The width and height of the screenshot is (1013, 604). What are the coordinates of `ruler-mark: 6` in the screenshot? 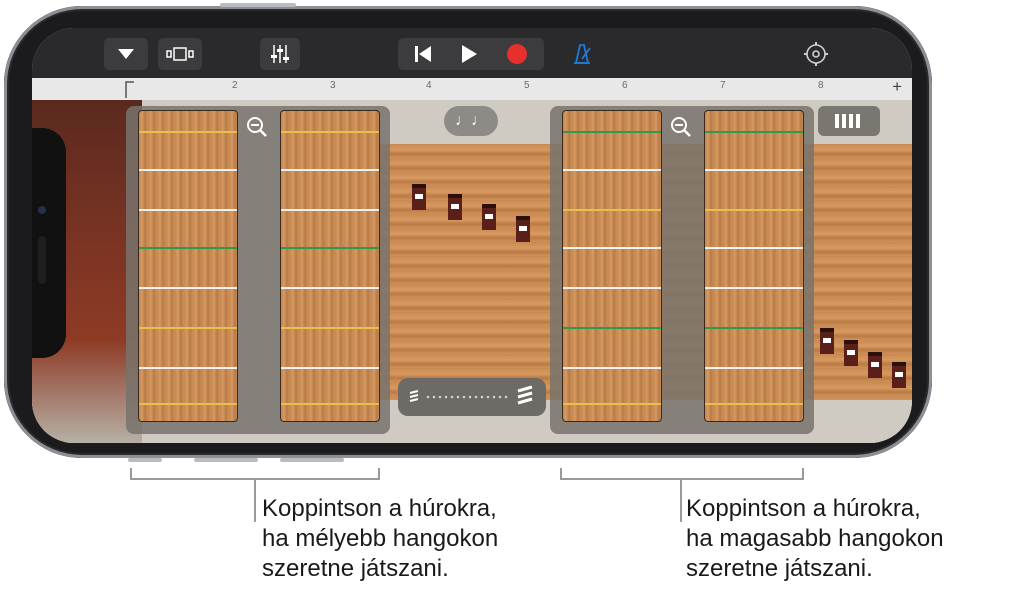 It's located at (625, 85).